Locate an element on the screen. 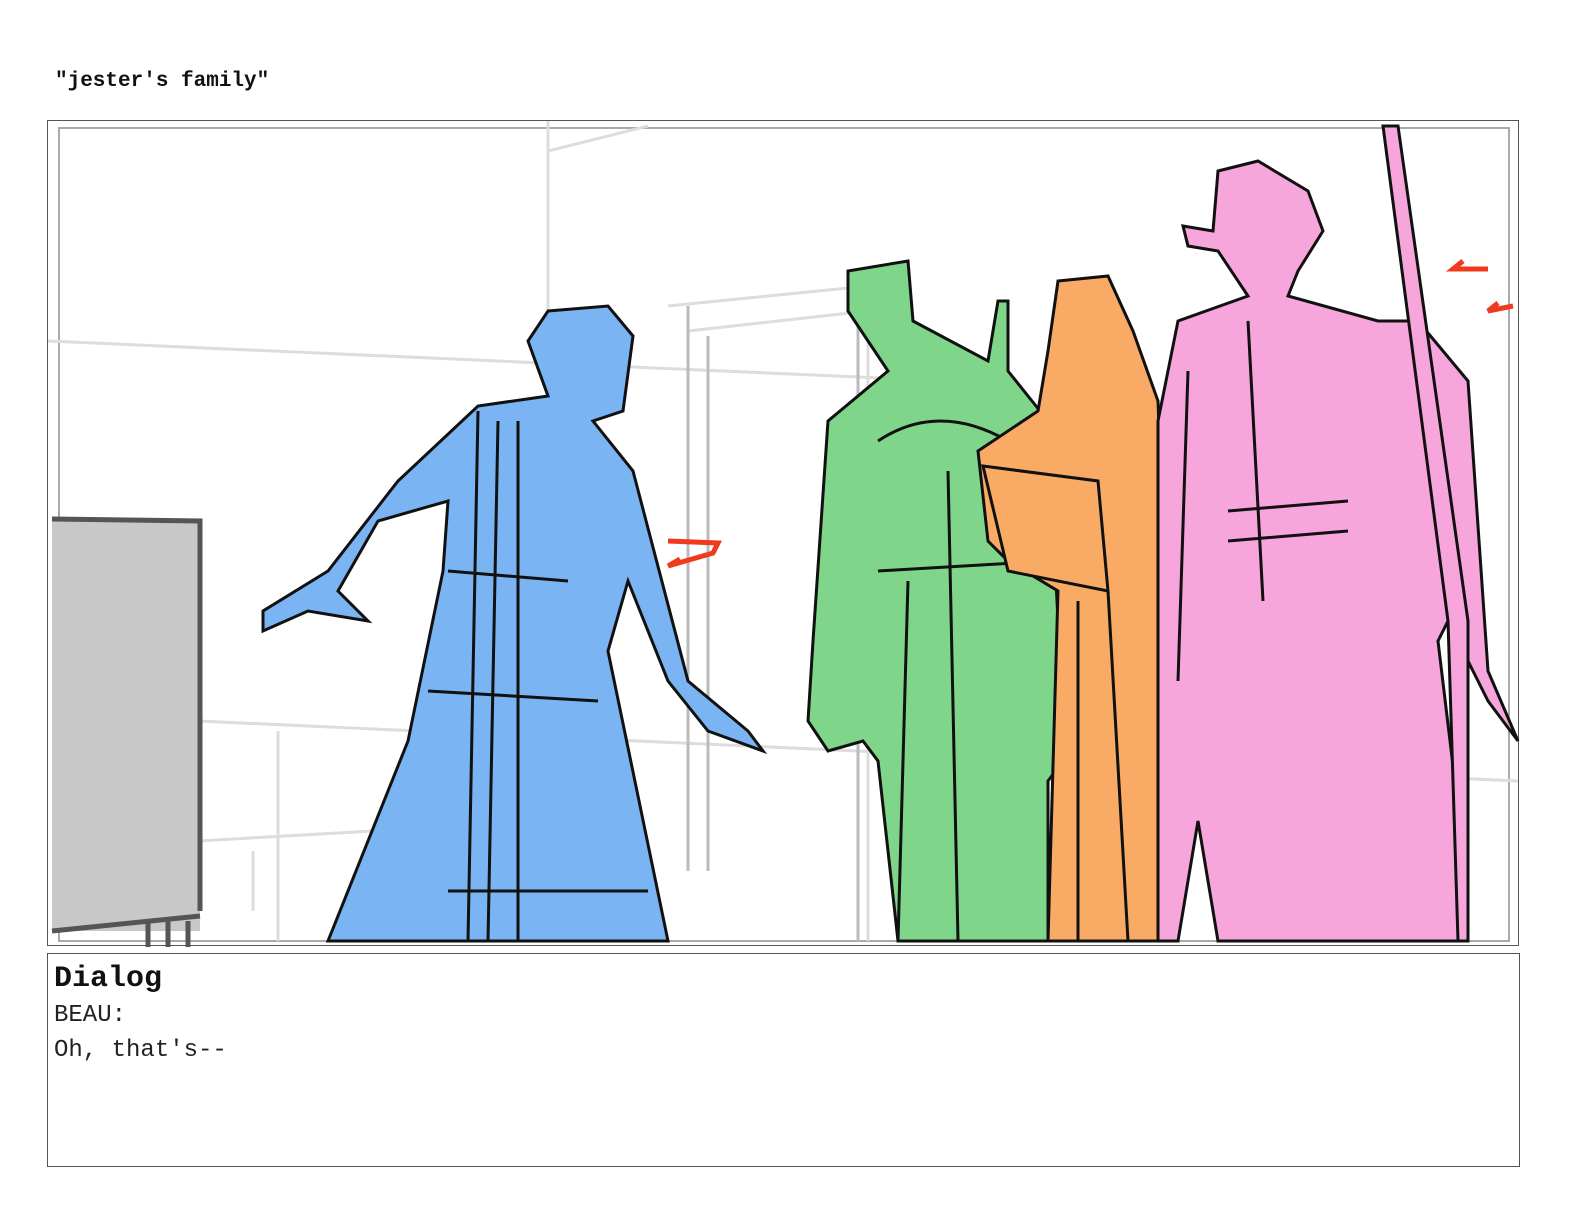 The image size is (1582, 1225). board-title: "jester's family" is located at coordinates (162, 81).